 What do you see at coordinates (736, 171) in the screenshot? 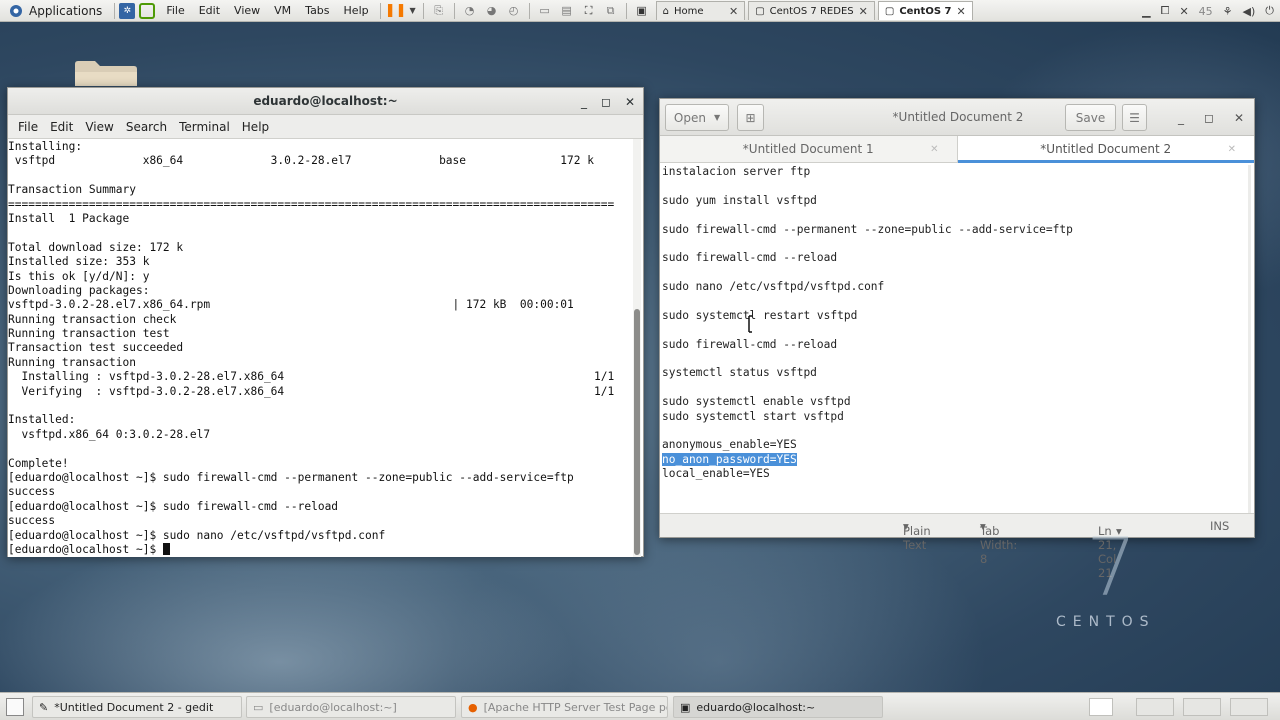
I see `gedit-line-text: instalacion server ftp` at bounding box center [736, 171].